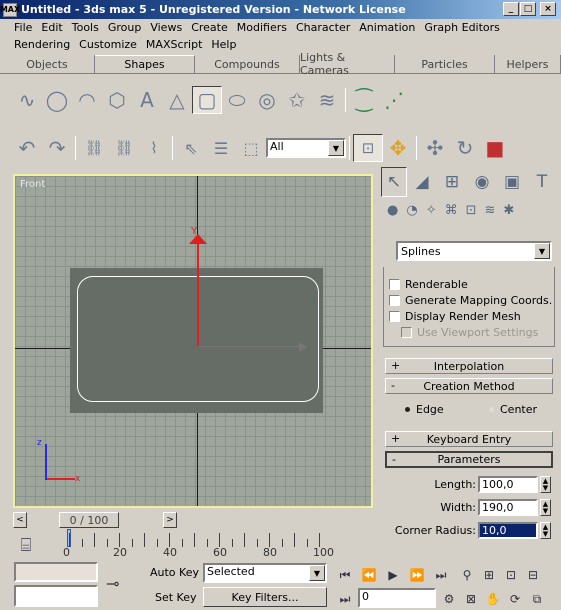 Image resolution: width=561 pixels, height=610 pixels. Describe the element at coordinates (57, 100) in the screenshot. I see `circle-icon: ◯` at that location.